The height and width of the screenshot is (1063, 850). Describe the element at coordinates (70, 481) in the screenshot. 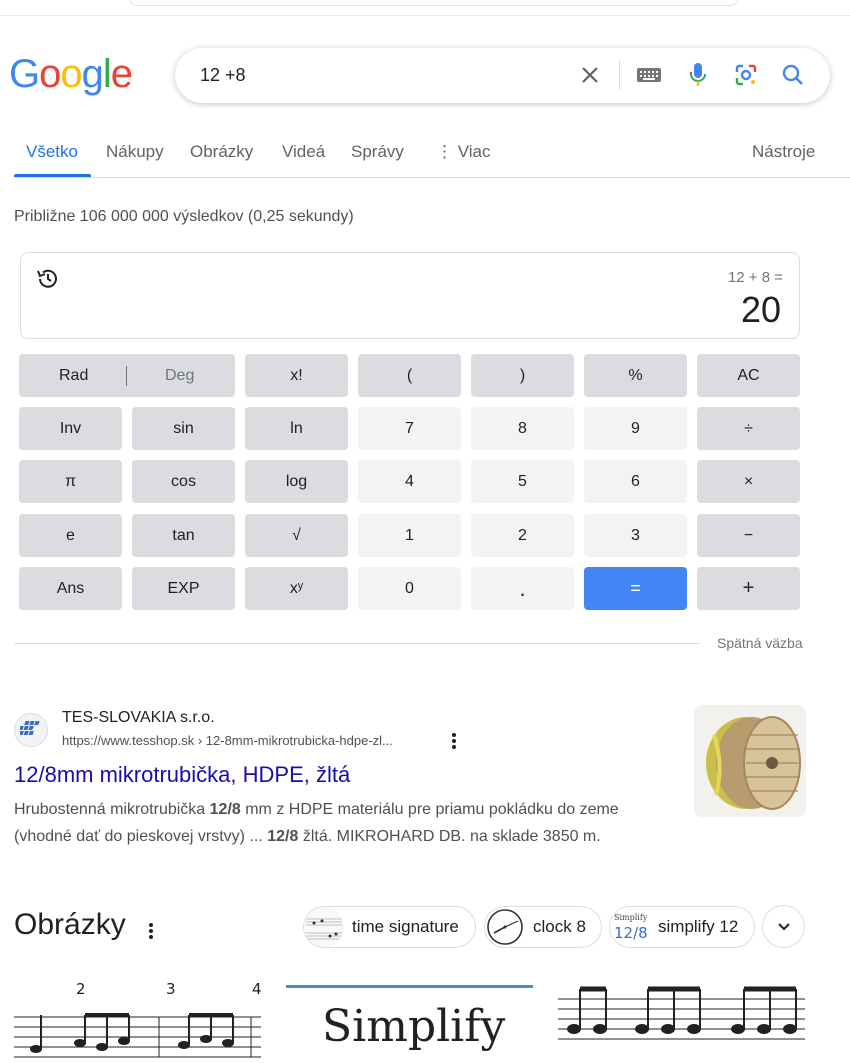

I see `key-pi: π` at that location.